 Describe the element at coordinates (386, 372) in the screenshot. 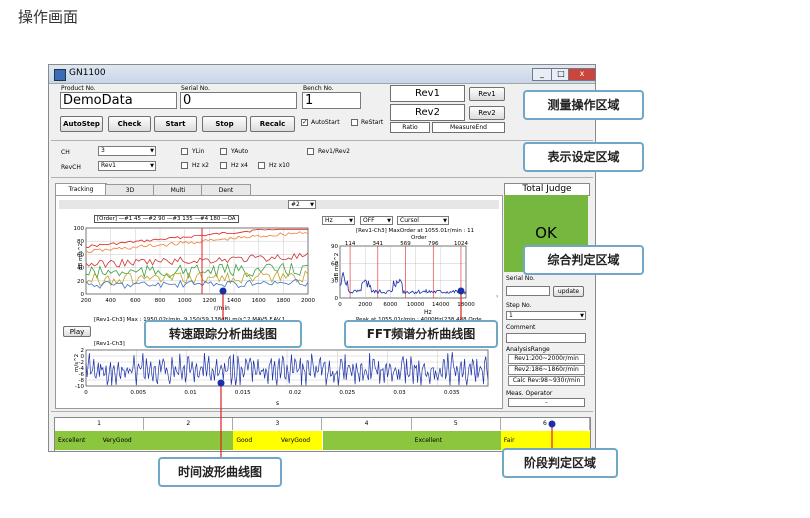

I see `callout-connectors` at that location.